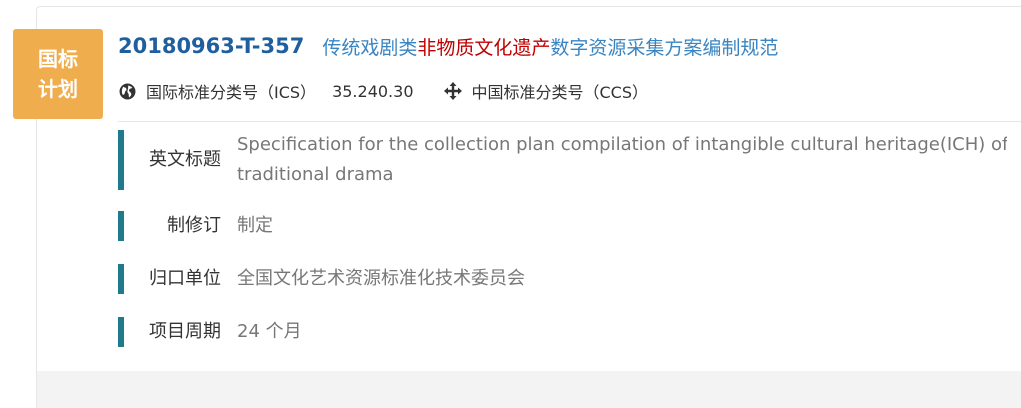 This screenshot has height=408, width=1021. Describe the element at coordinates (484, 47) in the screenshot. I see `standard-name-highlight: 非物质文化遗产` at that location.